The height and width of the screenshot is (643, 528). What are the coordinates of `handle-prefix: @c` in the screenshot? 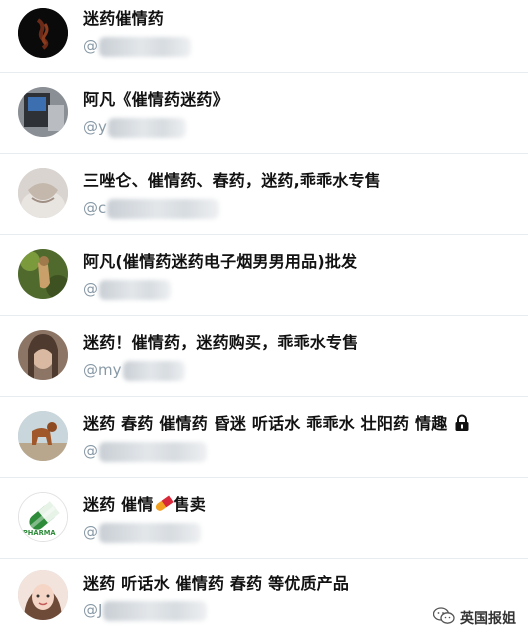 It's located at (95, 208).